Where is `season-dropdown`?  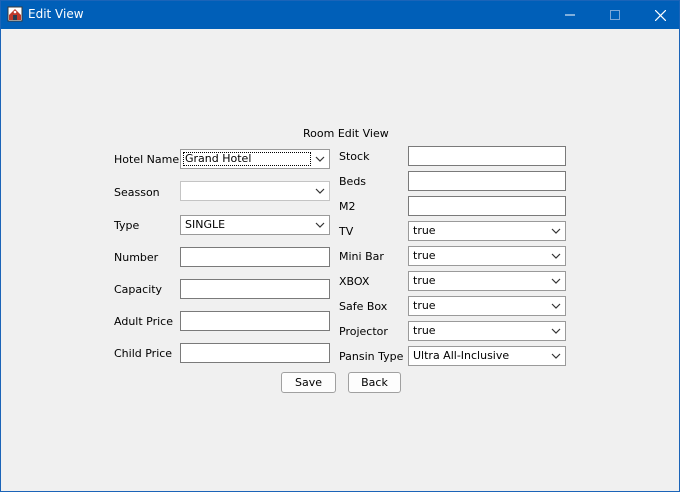 season-dropdown is located at coordinates (255, 191).